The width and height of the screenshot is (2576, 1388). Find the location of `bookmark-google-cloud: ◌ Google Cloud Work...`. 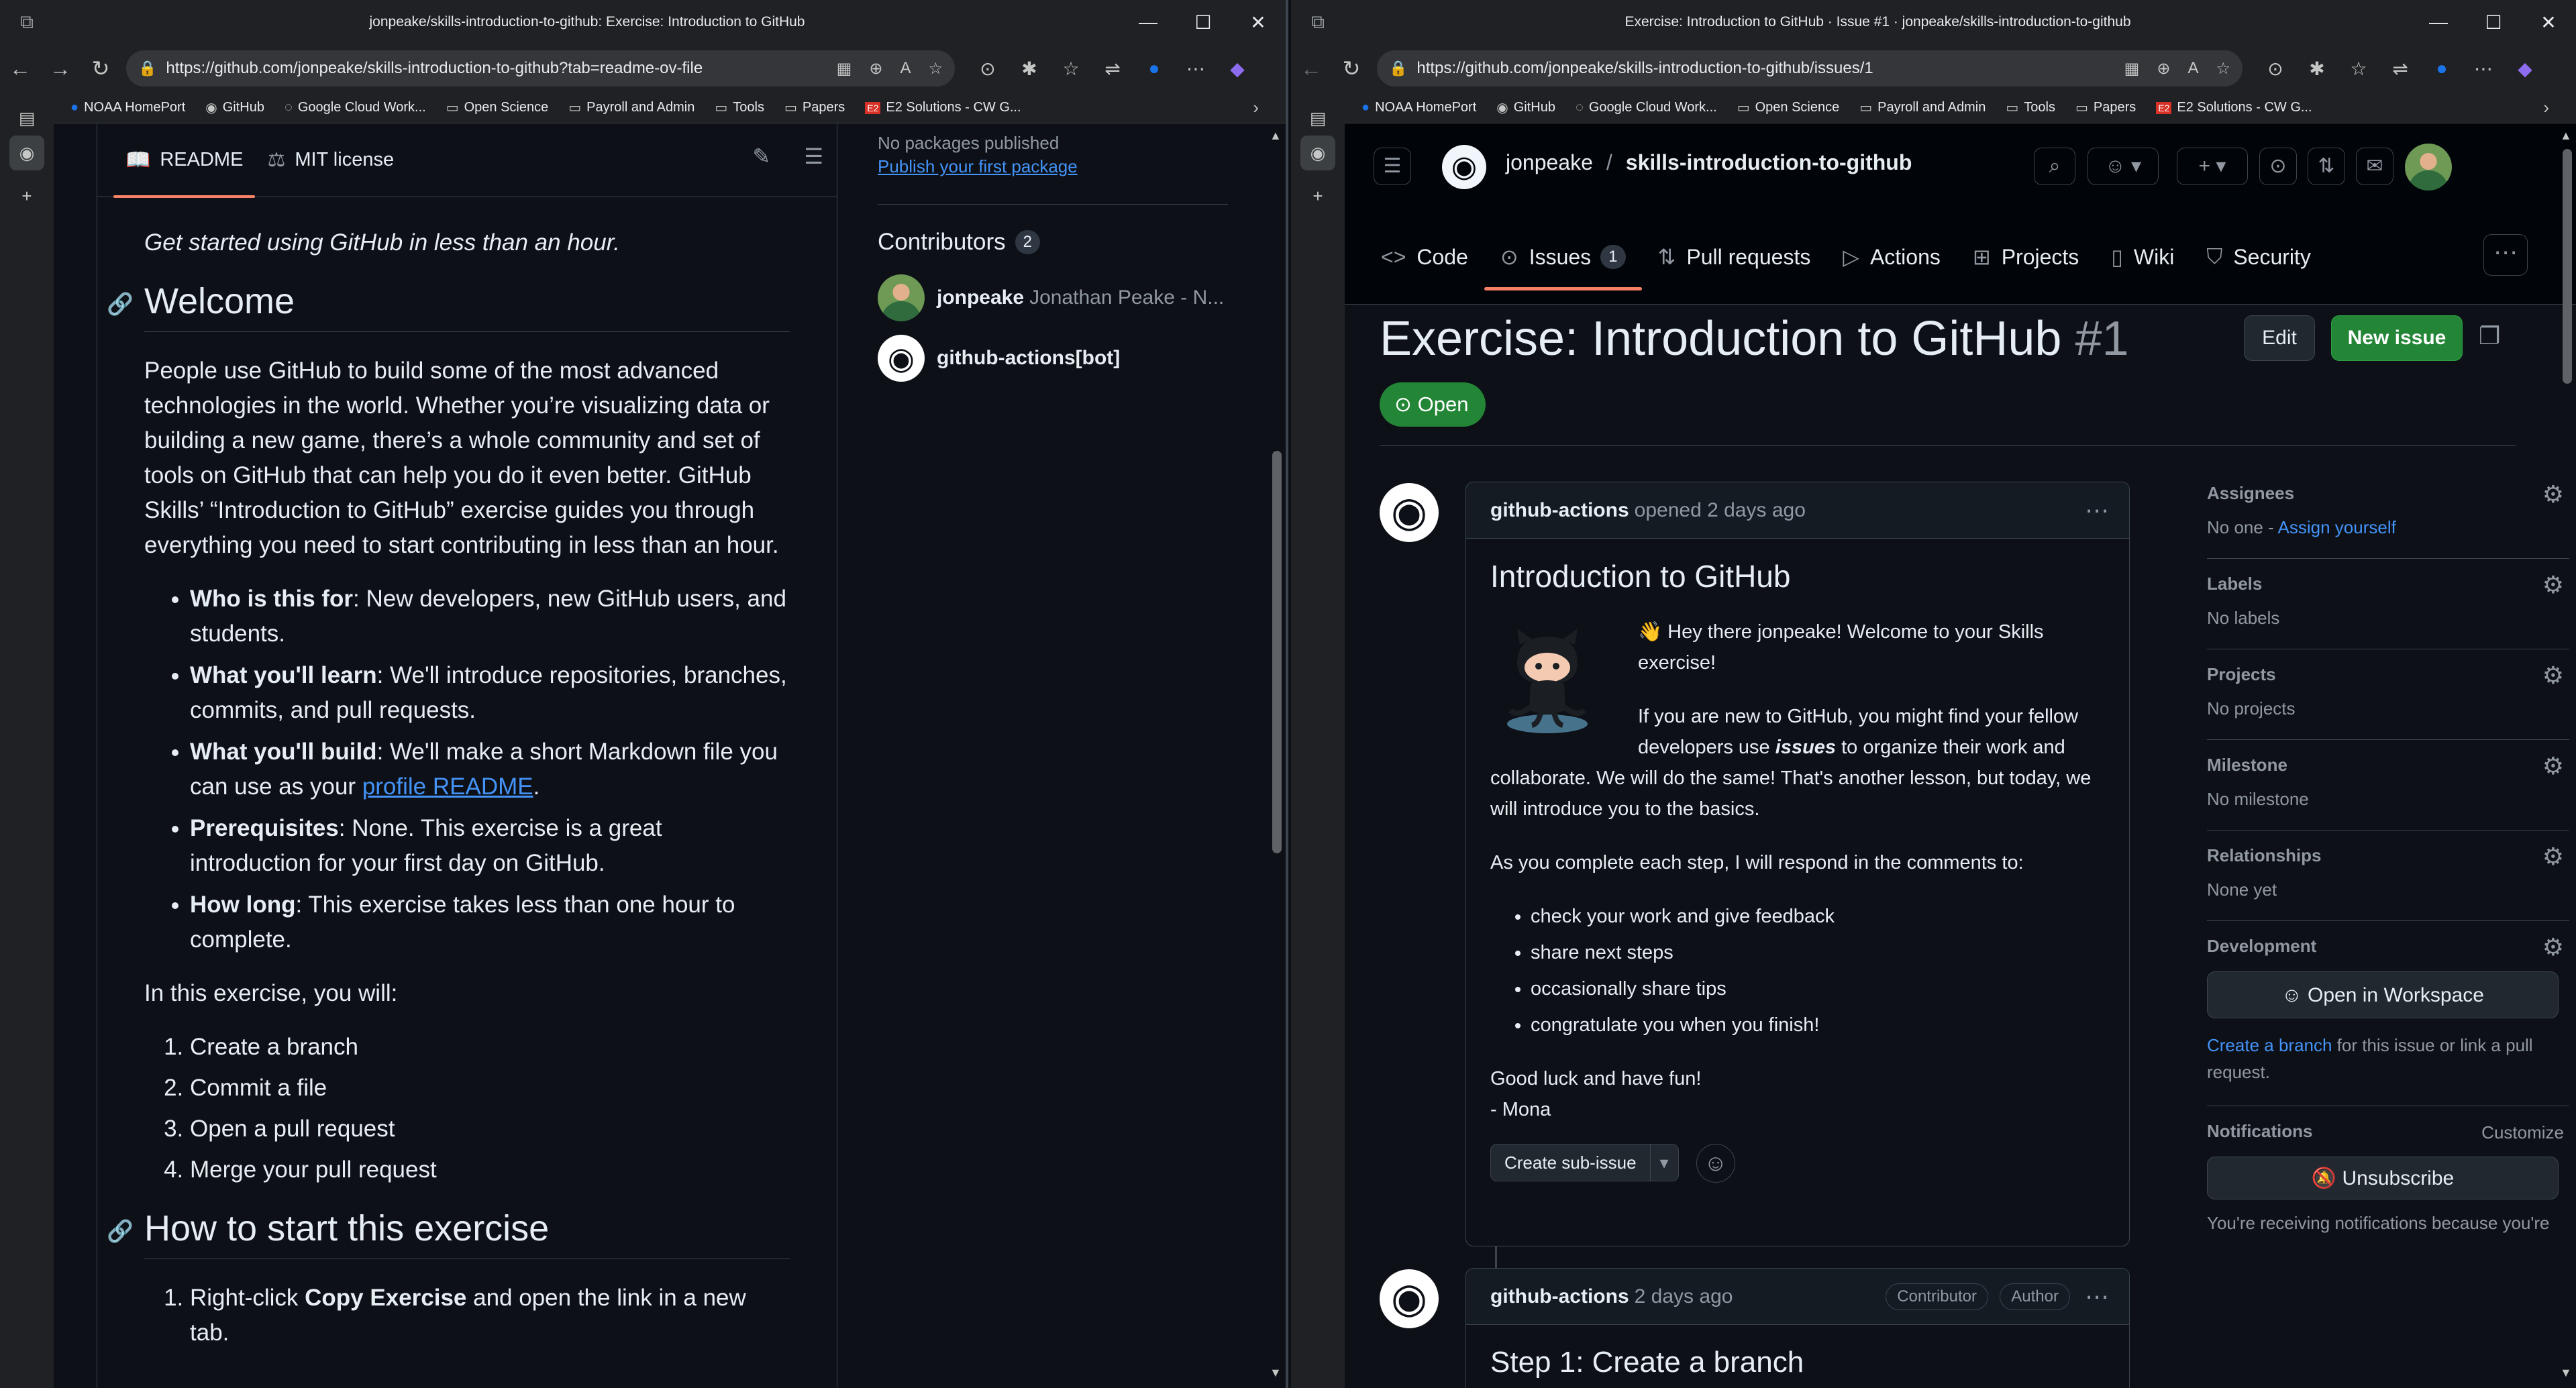

bookmark-google-cloud: ◌ Google Cloud Work... is located at coordinates (1646, 107).